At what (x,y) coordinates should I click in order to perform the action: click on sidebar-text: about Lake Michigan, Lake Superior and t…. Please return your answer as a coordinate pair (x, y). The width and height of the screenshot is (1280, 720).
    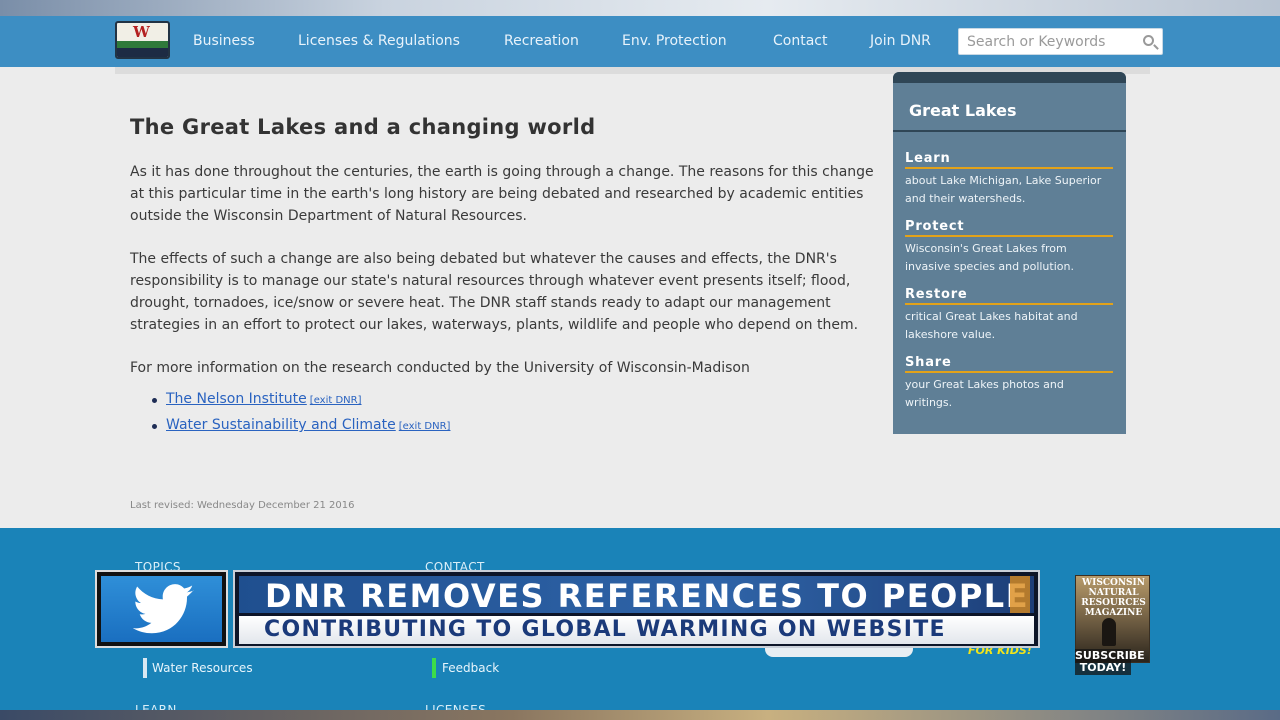
    Looking at the image, I should click on (1003, 189).